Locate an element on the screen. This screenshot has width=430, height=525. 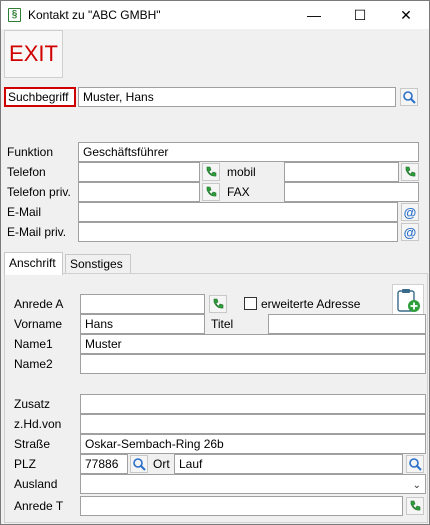
zhdvon-field is located at coordinates (253, 424).